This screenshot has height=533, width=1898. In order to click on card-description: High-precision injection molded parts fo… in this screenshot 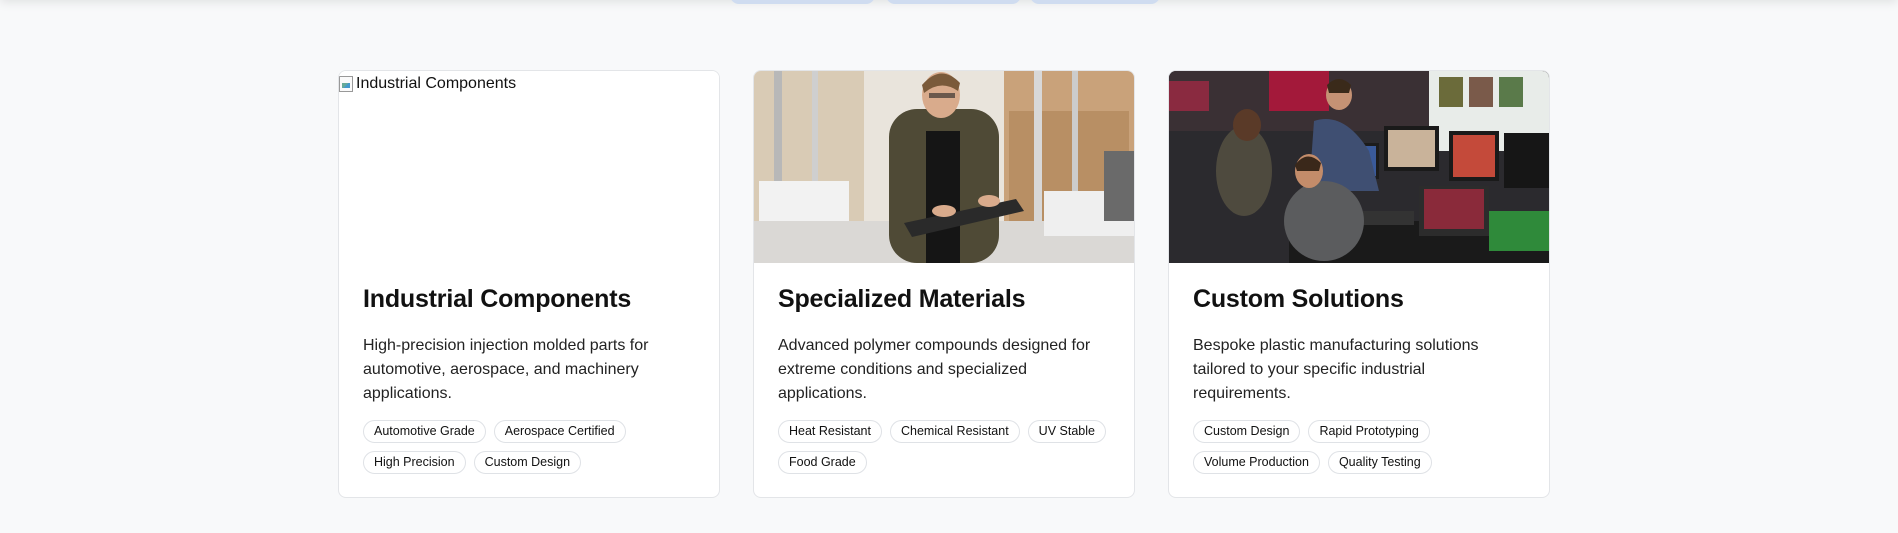, I will do `click(506, 369)`.